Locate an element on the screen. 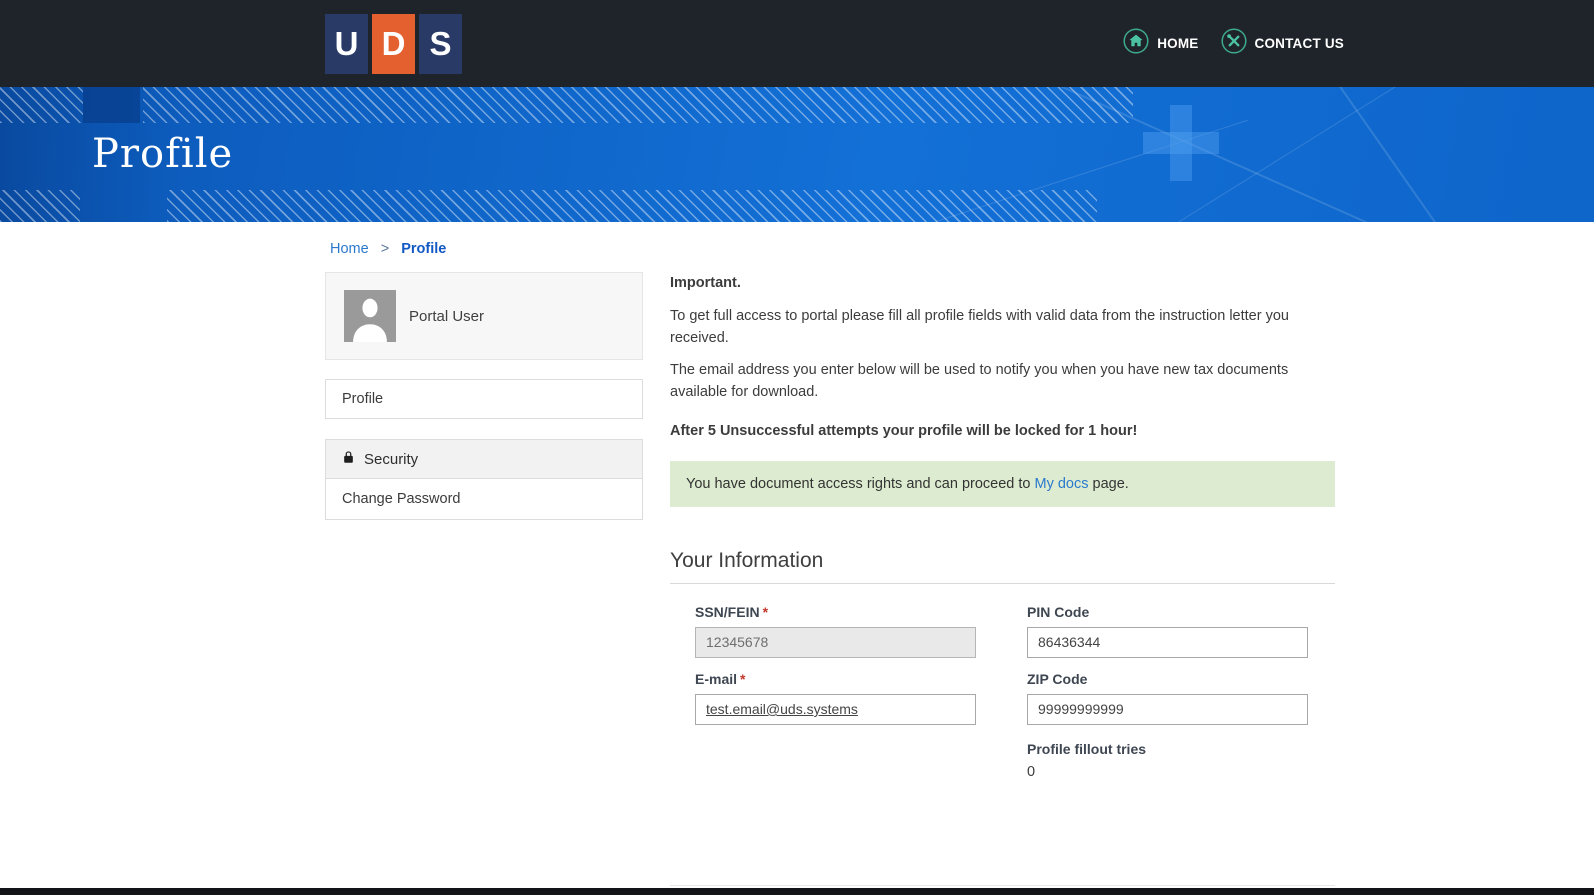 The width and height of the screenshot is (1594, 895). breadcrumb-current: Profile is located at coordinates (424, 249).